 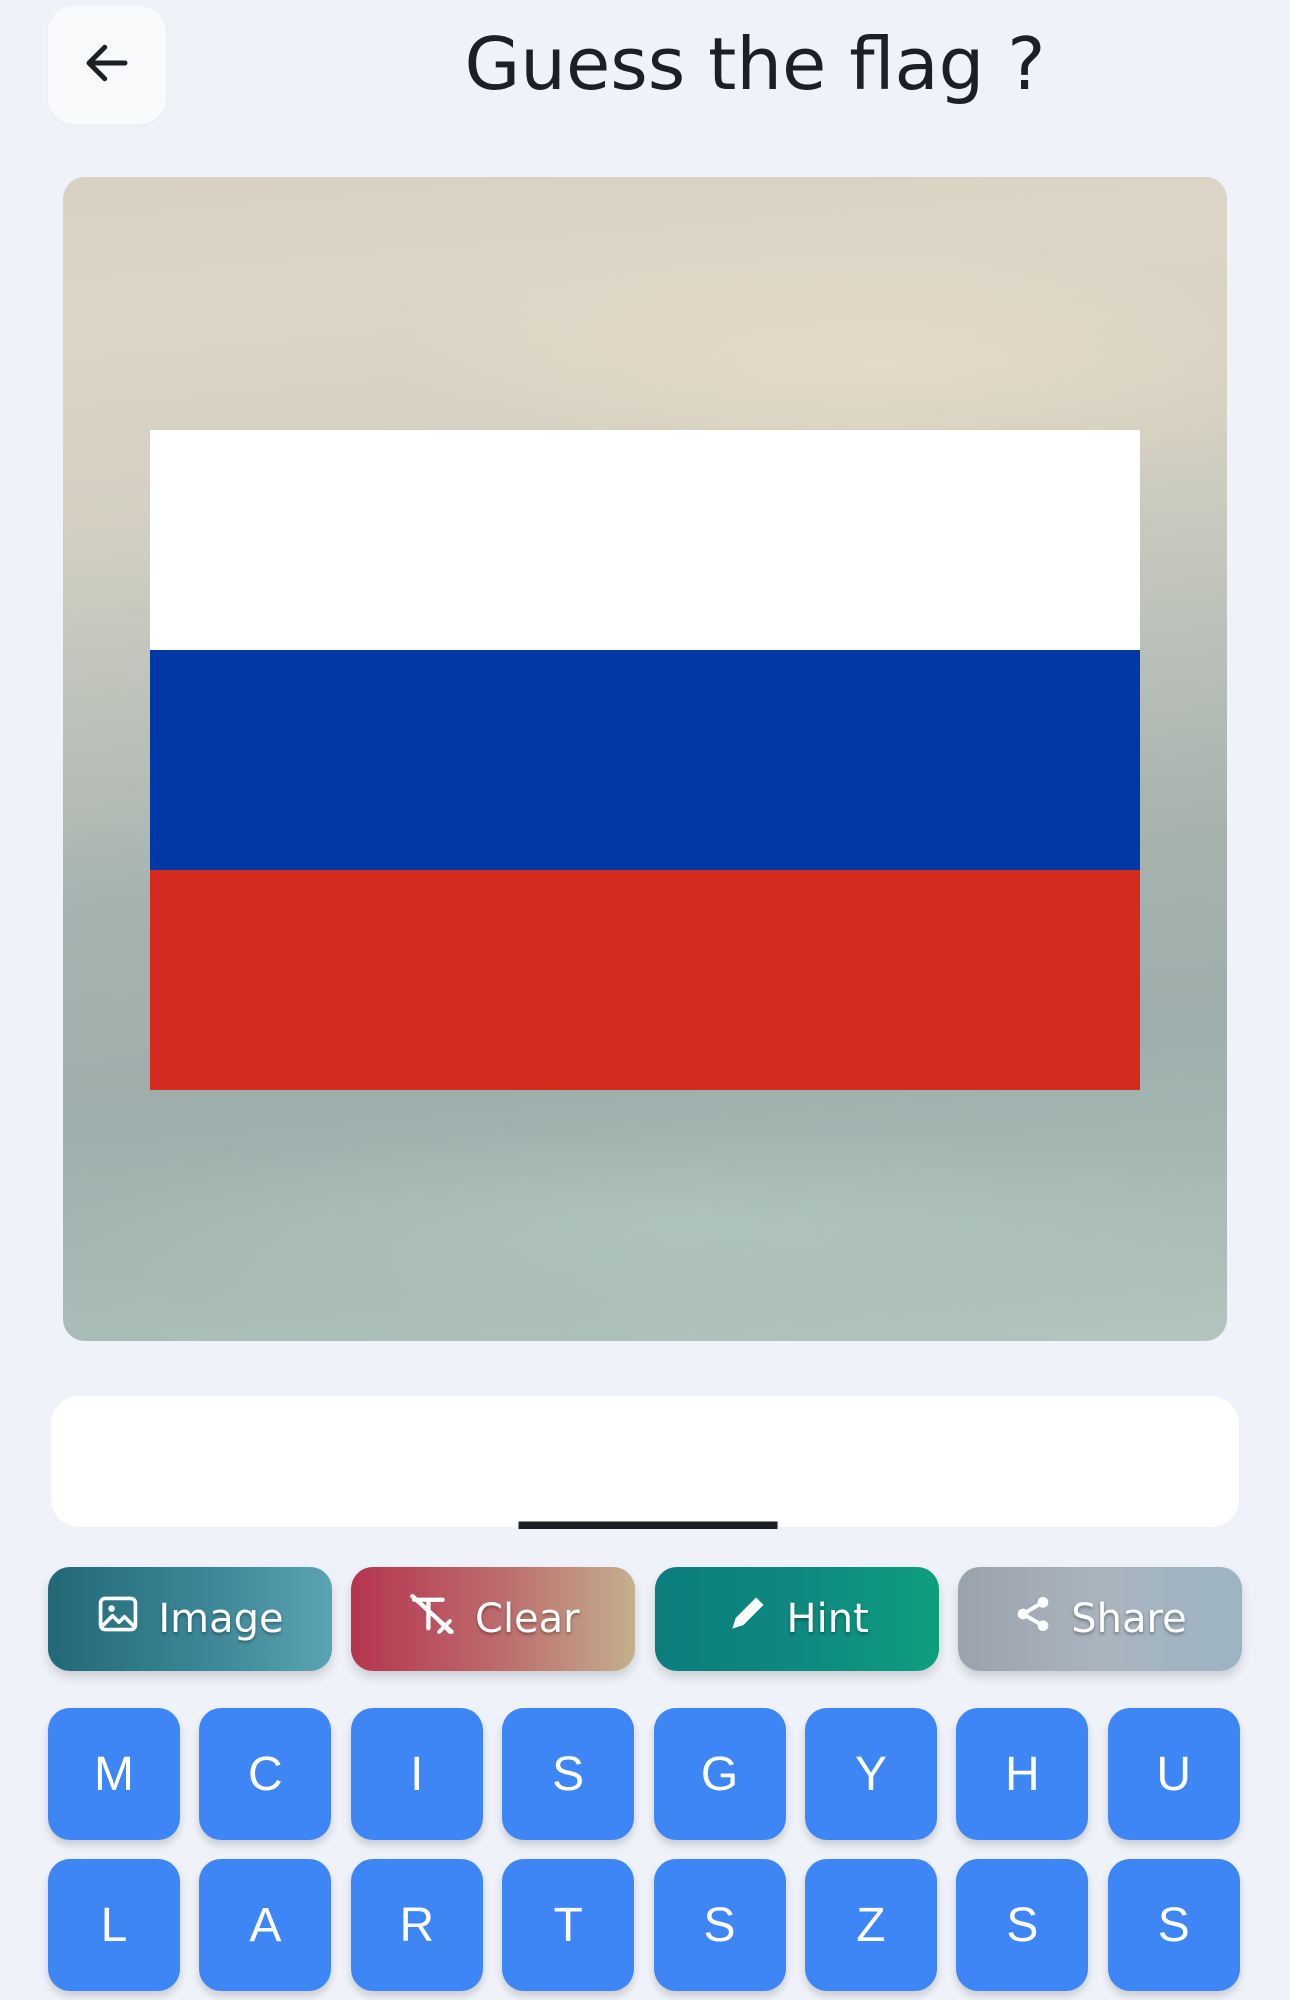 I want to click on letter-keyboard: M C I S G Y H U L A R T S Z S S, so click(x=645, y=1849).